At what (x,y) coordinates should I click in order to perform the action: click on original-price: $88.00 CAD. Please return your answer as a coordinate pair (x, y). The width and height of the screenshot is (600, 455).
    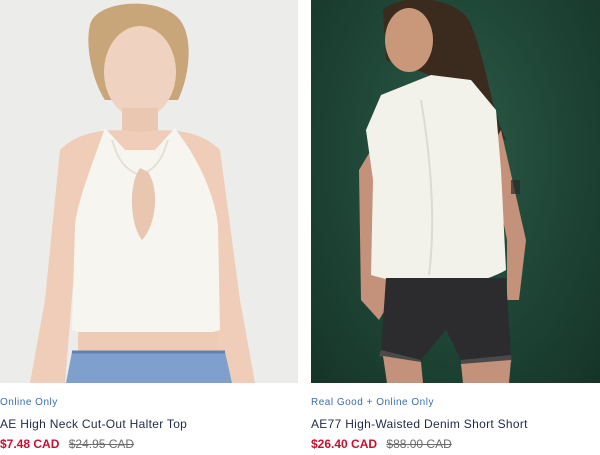
    Looking at the image, I should click on (419, 444).